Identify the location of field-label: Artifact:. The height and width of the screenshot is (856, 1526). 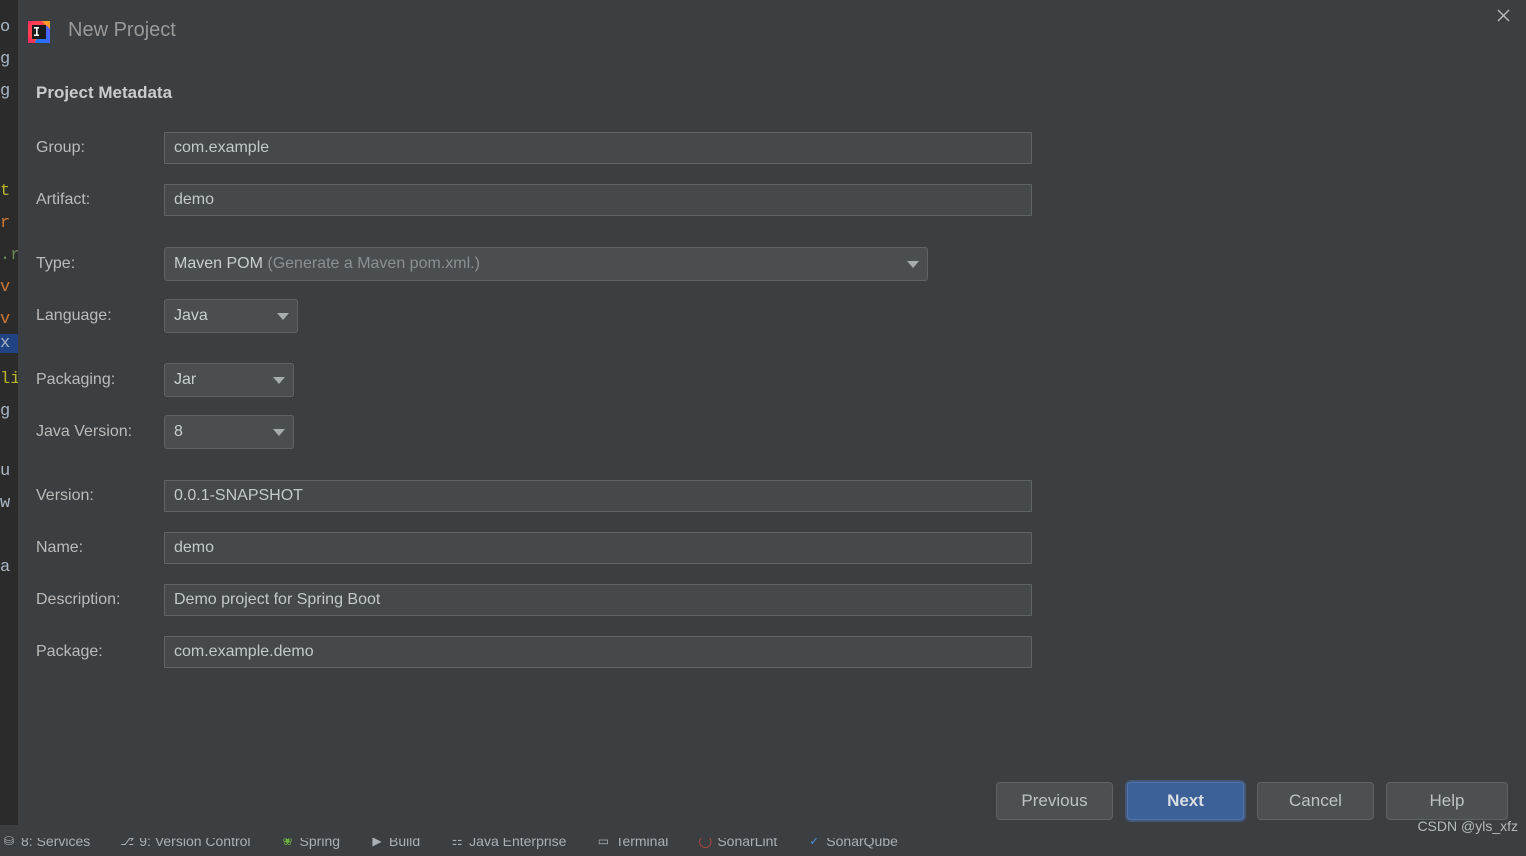
(63, 199).